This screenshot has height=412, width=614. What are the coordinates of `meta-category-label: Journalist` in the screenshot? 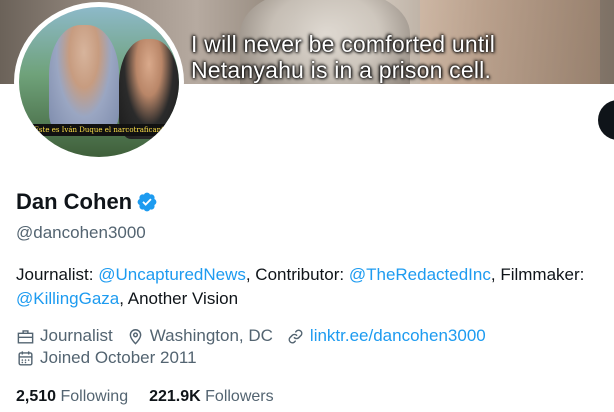 It's located at (76, 335).